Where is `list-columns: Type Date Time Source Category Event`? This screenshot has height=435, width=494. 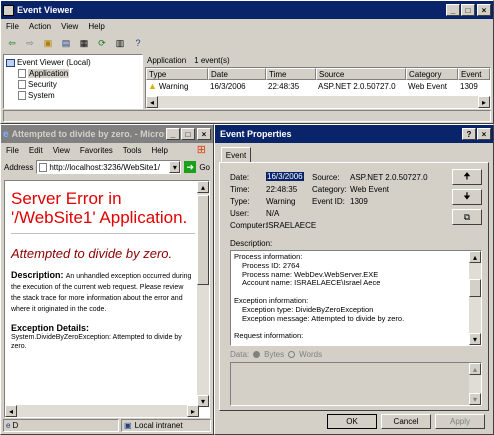 list-columns: Type Date Time Source Category Event is located at coordinates (318, 74).